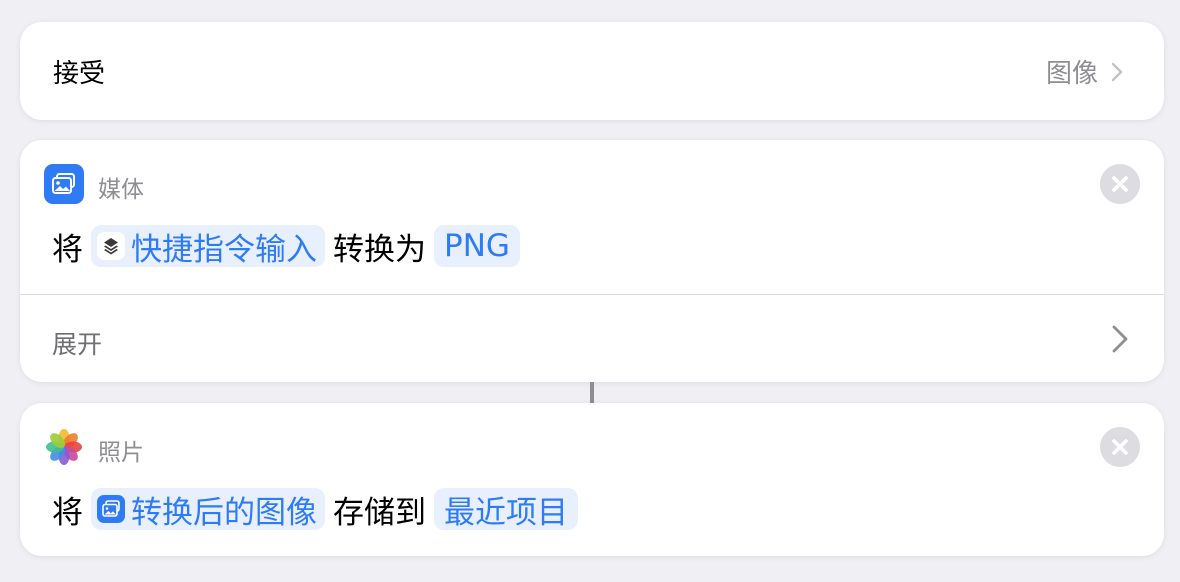 This screenshot has width=1180, height=582. What do you see at coordinates (506, 509) in the screenshot?
I see `album-parameter: 最近项目` at bounding box center [506, 509].